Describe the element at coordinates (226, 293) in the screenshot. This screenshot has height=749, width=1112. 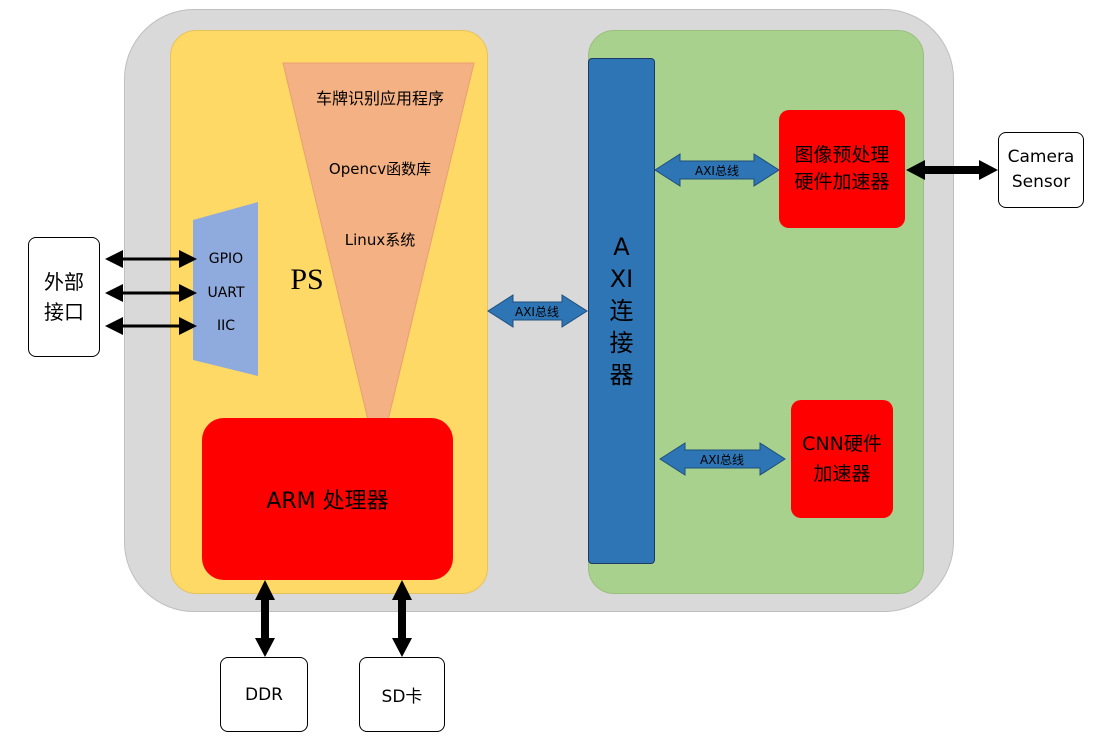
I see `io-label-uart: UART` at that location.